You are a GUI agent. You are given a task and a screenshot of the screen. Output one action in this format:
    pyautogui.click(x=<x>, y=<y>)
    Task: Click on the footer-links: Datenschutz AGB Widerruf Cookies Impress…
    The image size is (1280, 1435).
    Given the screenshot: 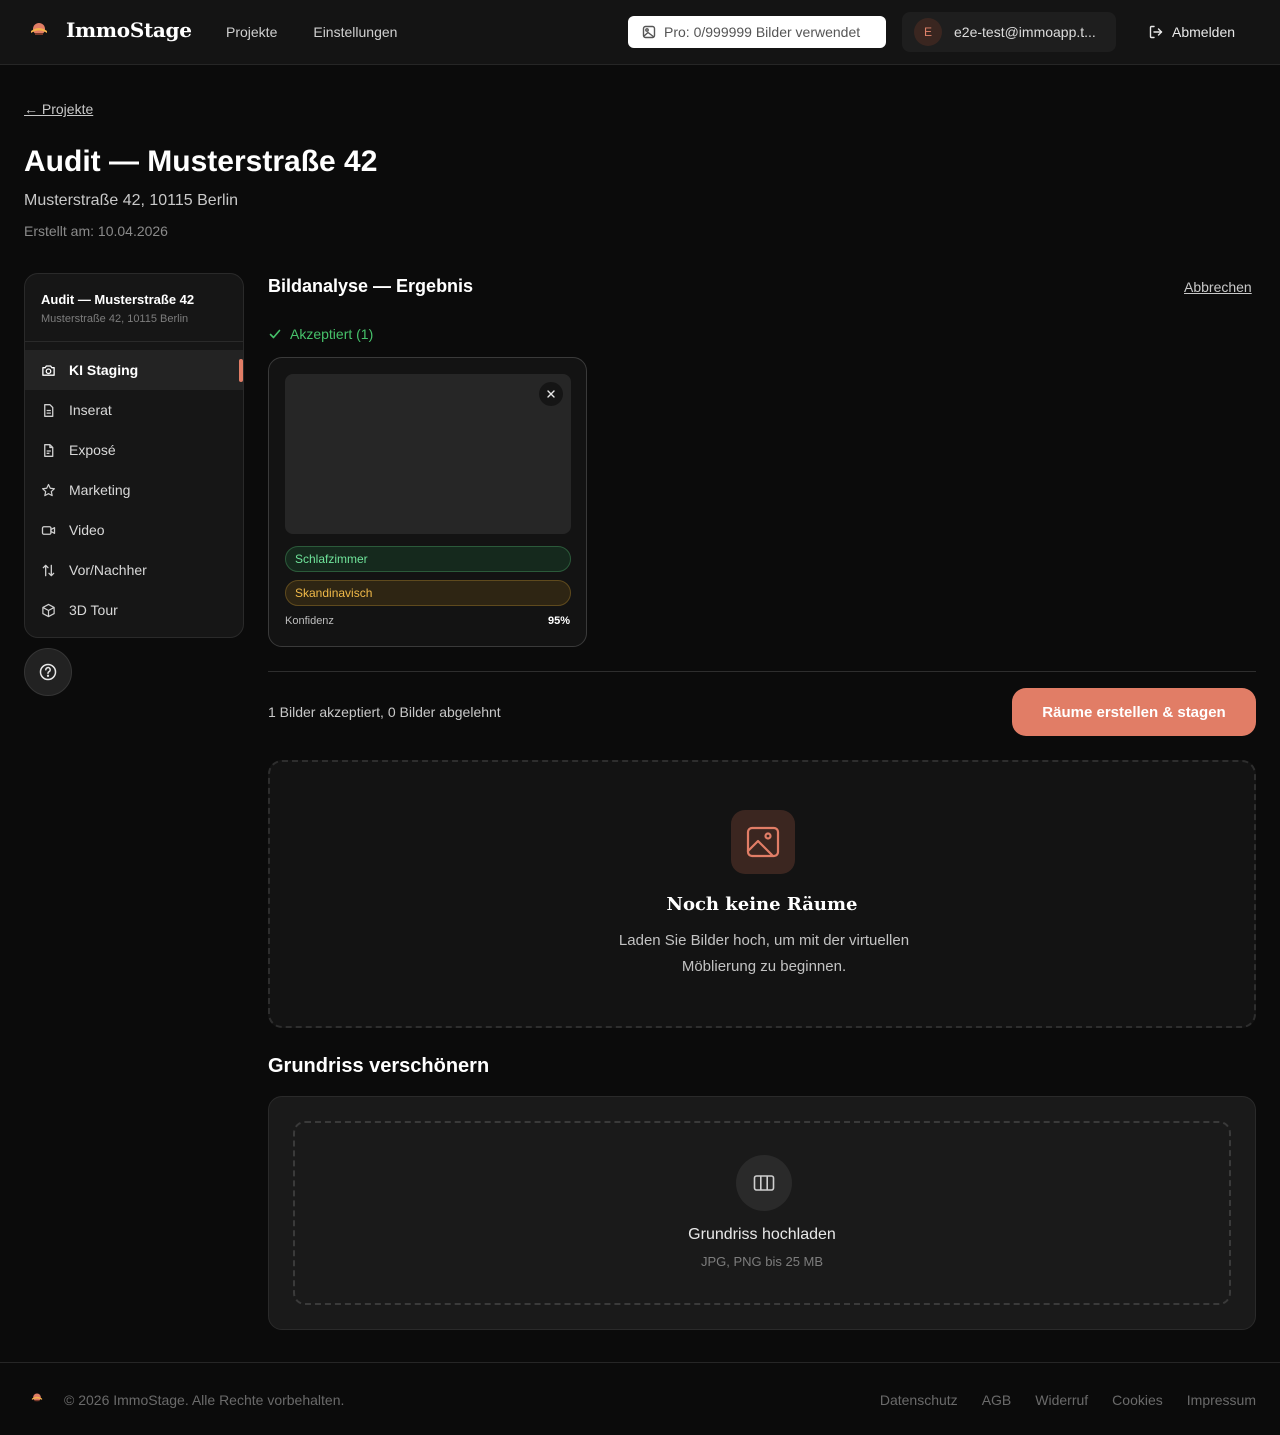 What is the action you would take?
    pyautogui.click(x=1068, y=1400)
    